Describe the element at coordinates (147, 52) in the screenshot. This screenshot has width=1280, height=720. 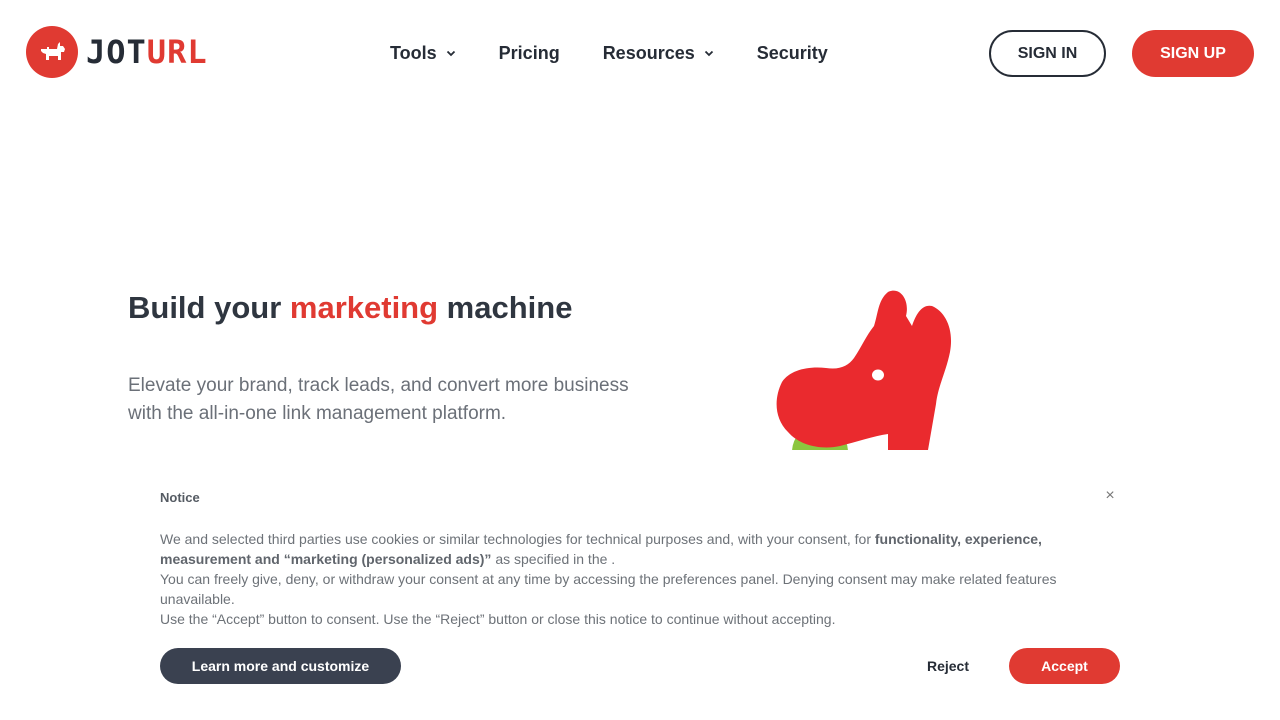
I see `logo-wordmark: JOTURL` at that location.